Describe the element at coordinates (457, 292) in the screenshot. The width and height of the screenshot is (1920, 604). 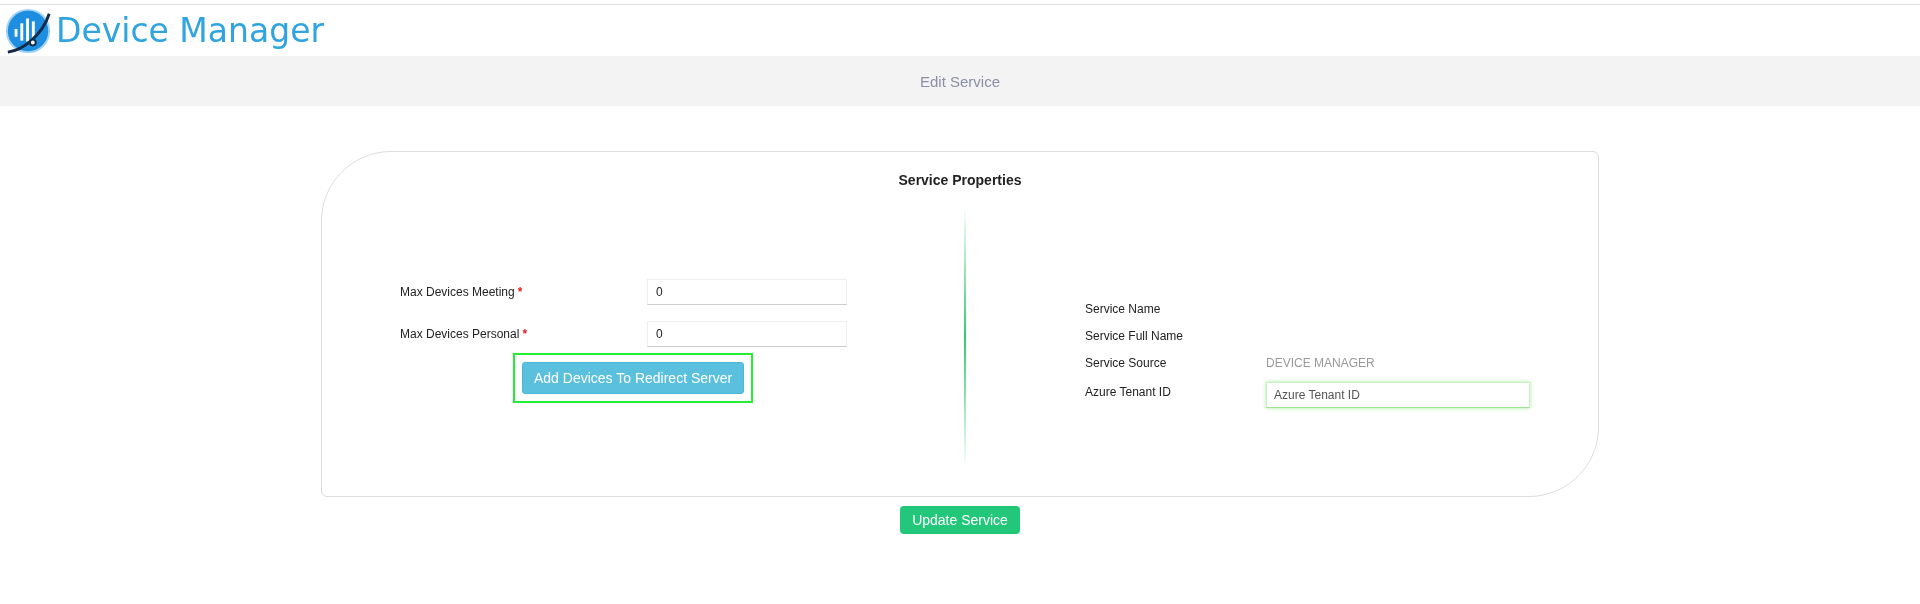
I see `field-label: Max Devices Meeting` at that location.